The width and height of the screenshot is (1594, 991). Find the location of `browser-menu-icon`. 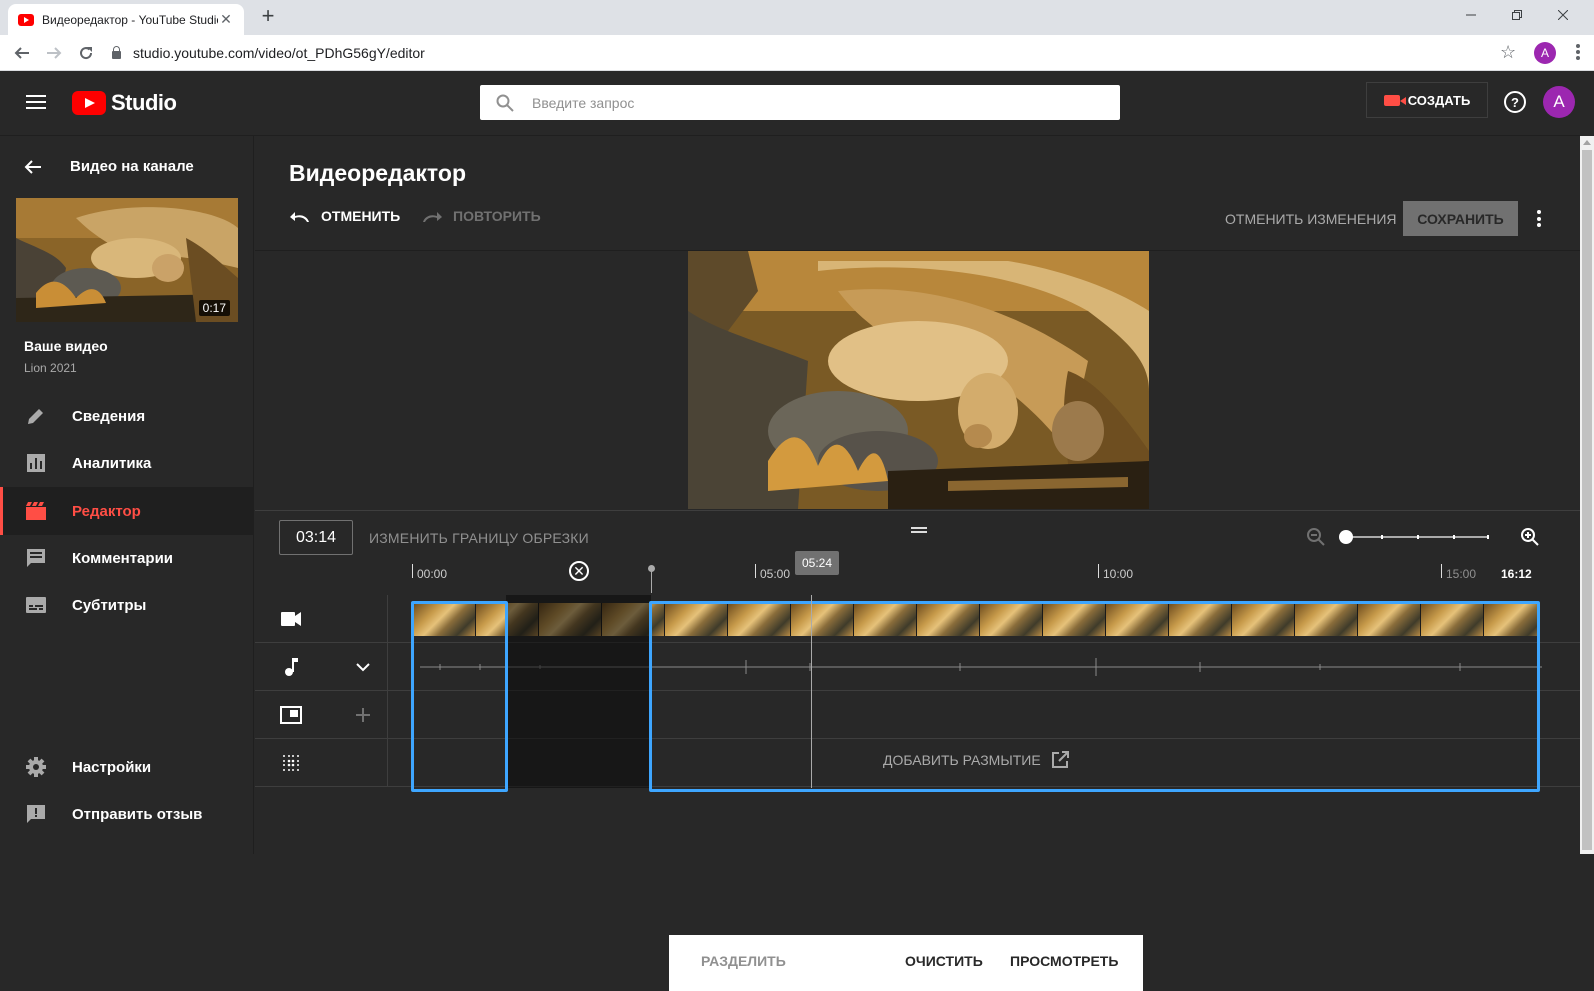

browser-menu-icon is located at coordinates (1578, 52).